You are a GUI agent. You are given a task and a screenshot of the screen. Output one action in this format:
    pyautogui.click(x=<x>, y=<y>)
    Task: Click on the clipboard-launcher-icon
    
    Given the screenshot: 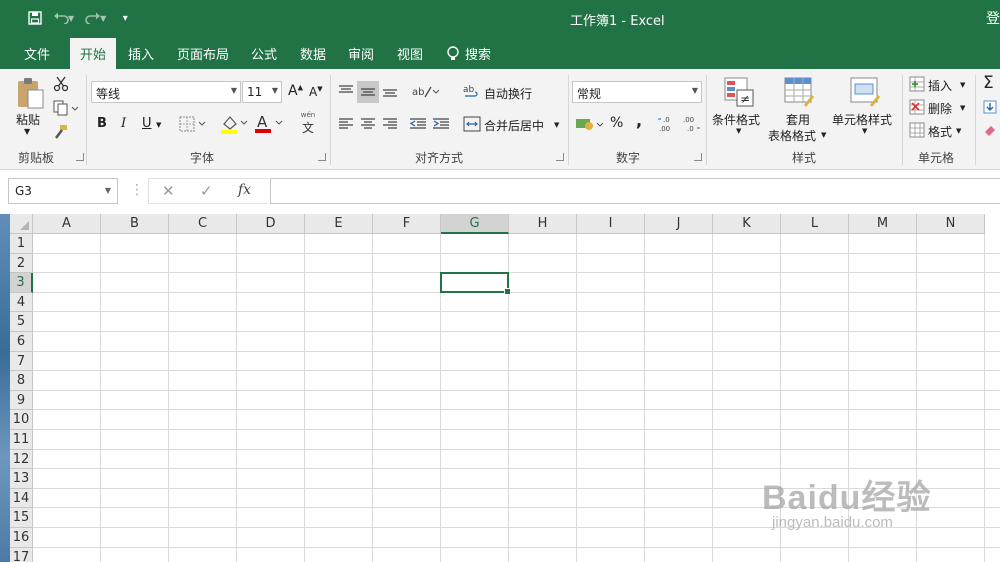 What is the action you would take?
    pyautogui.click(x=80, y=157)
    